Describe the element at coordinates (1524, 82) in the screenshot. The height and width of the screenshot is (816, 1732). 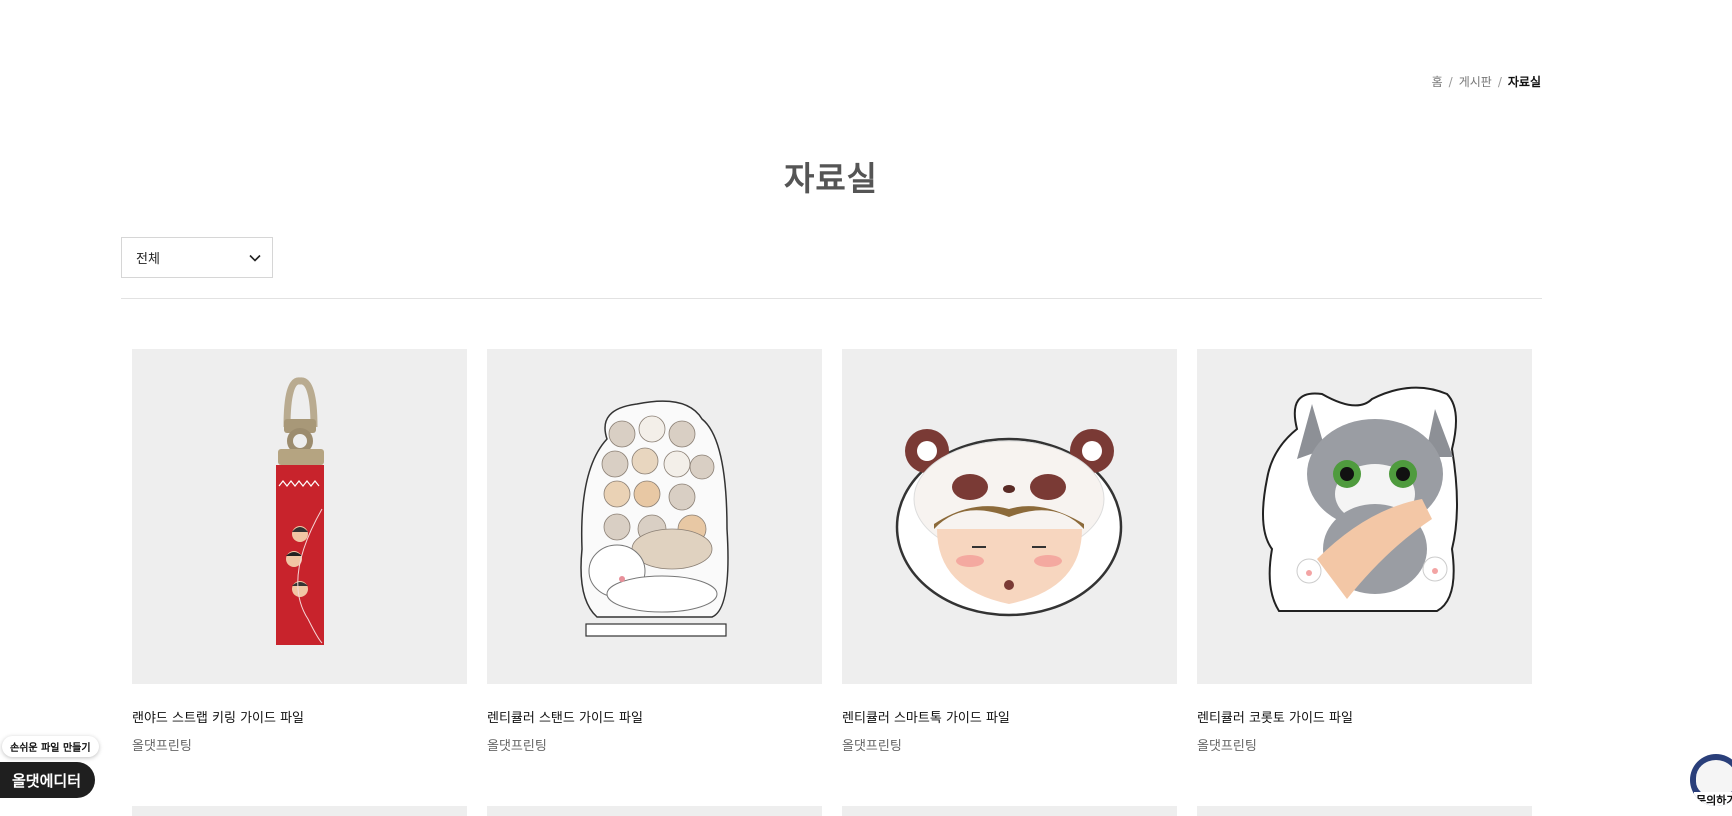
I see `breadcrumb-current: 자료실` at that location.